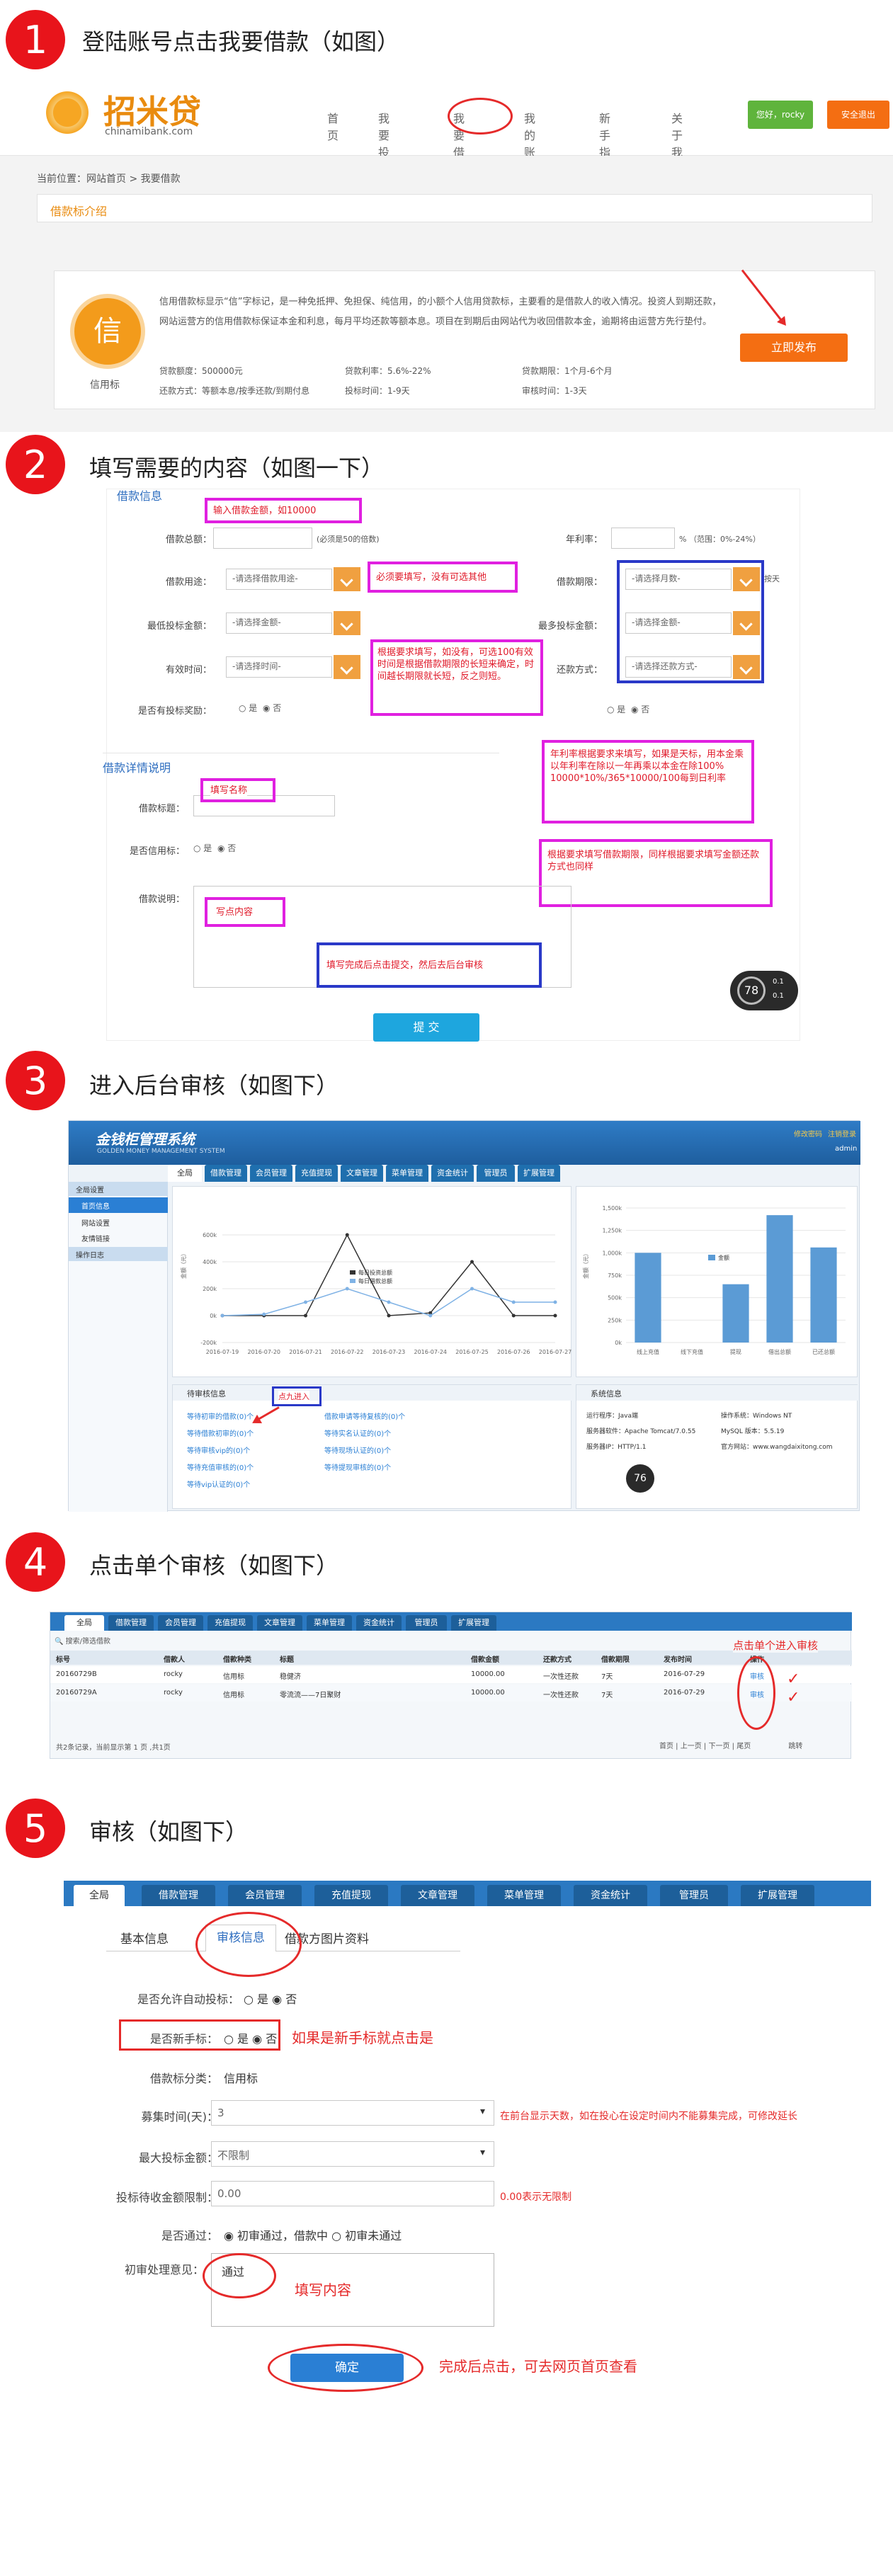 The height and width of the screenshot is (2576, 893). I want to click on review-tab-member: 会员管理, so click(265, 1895).